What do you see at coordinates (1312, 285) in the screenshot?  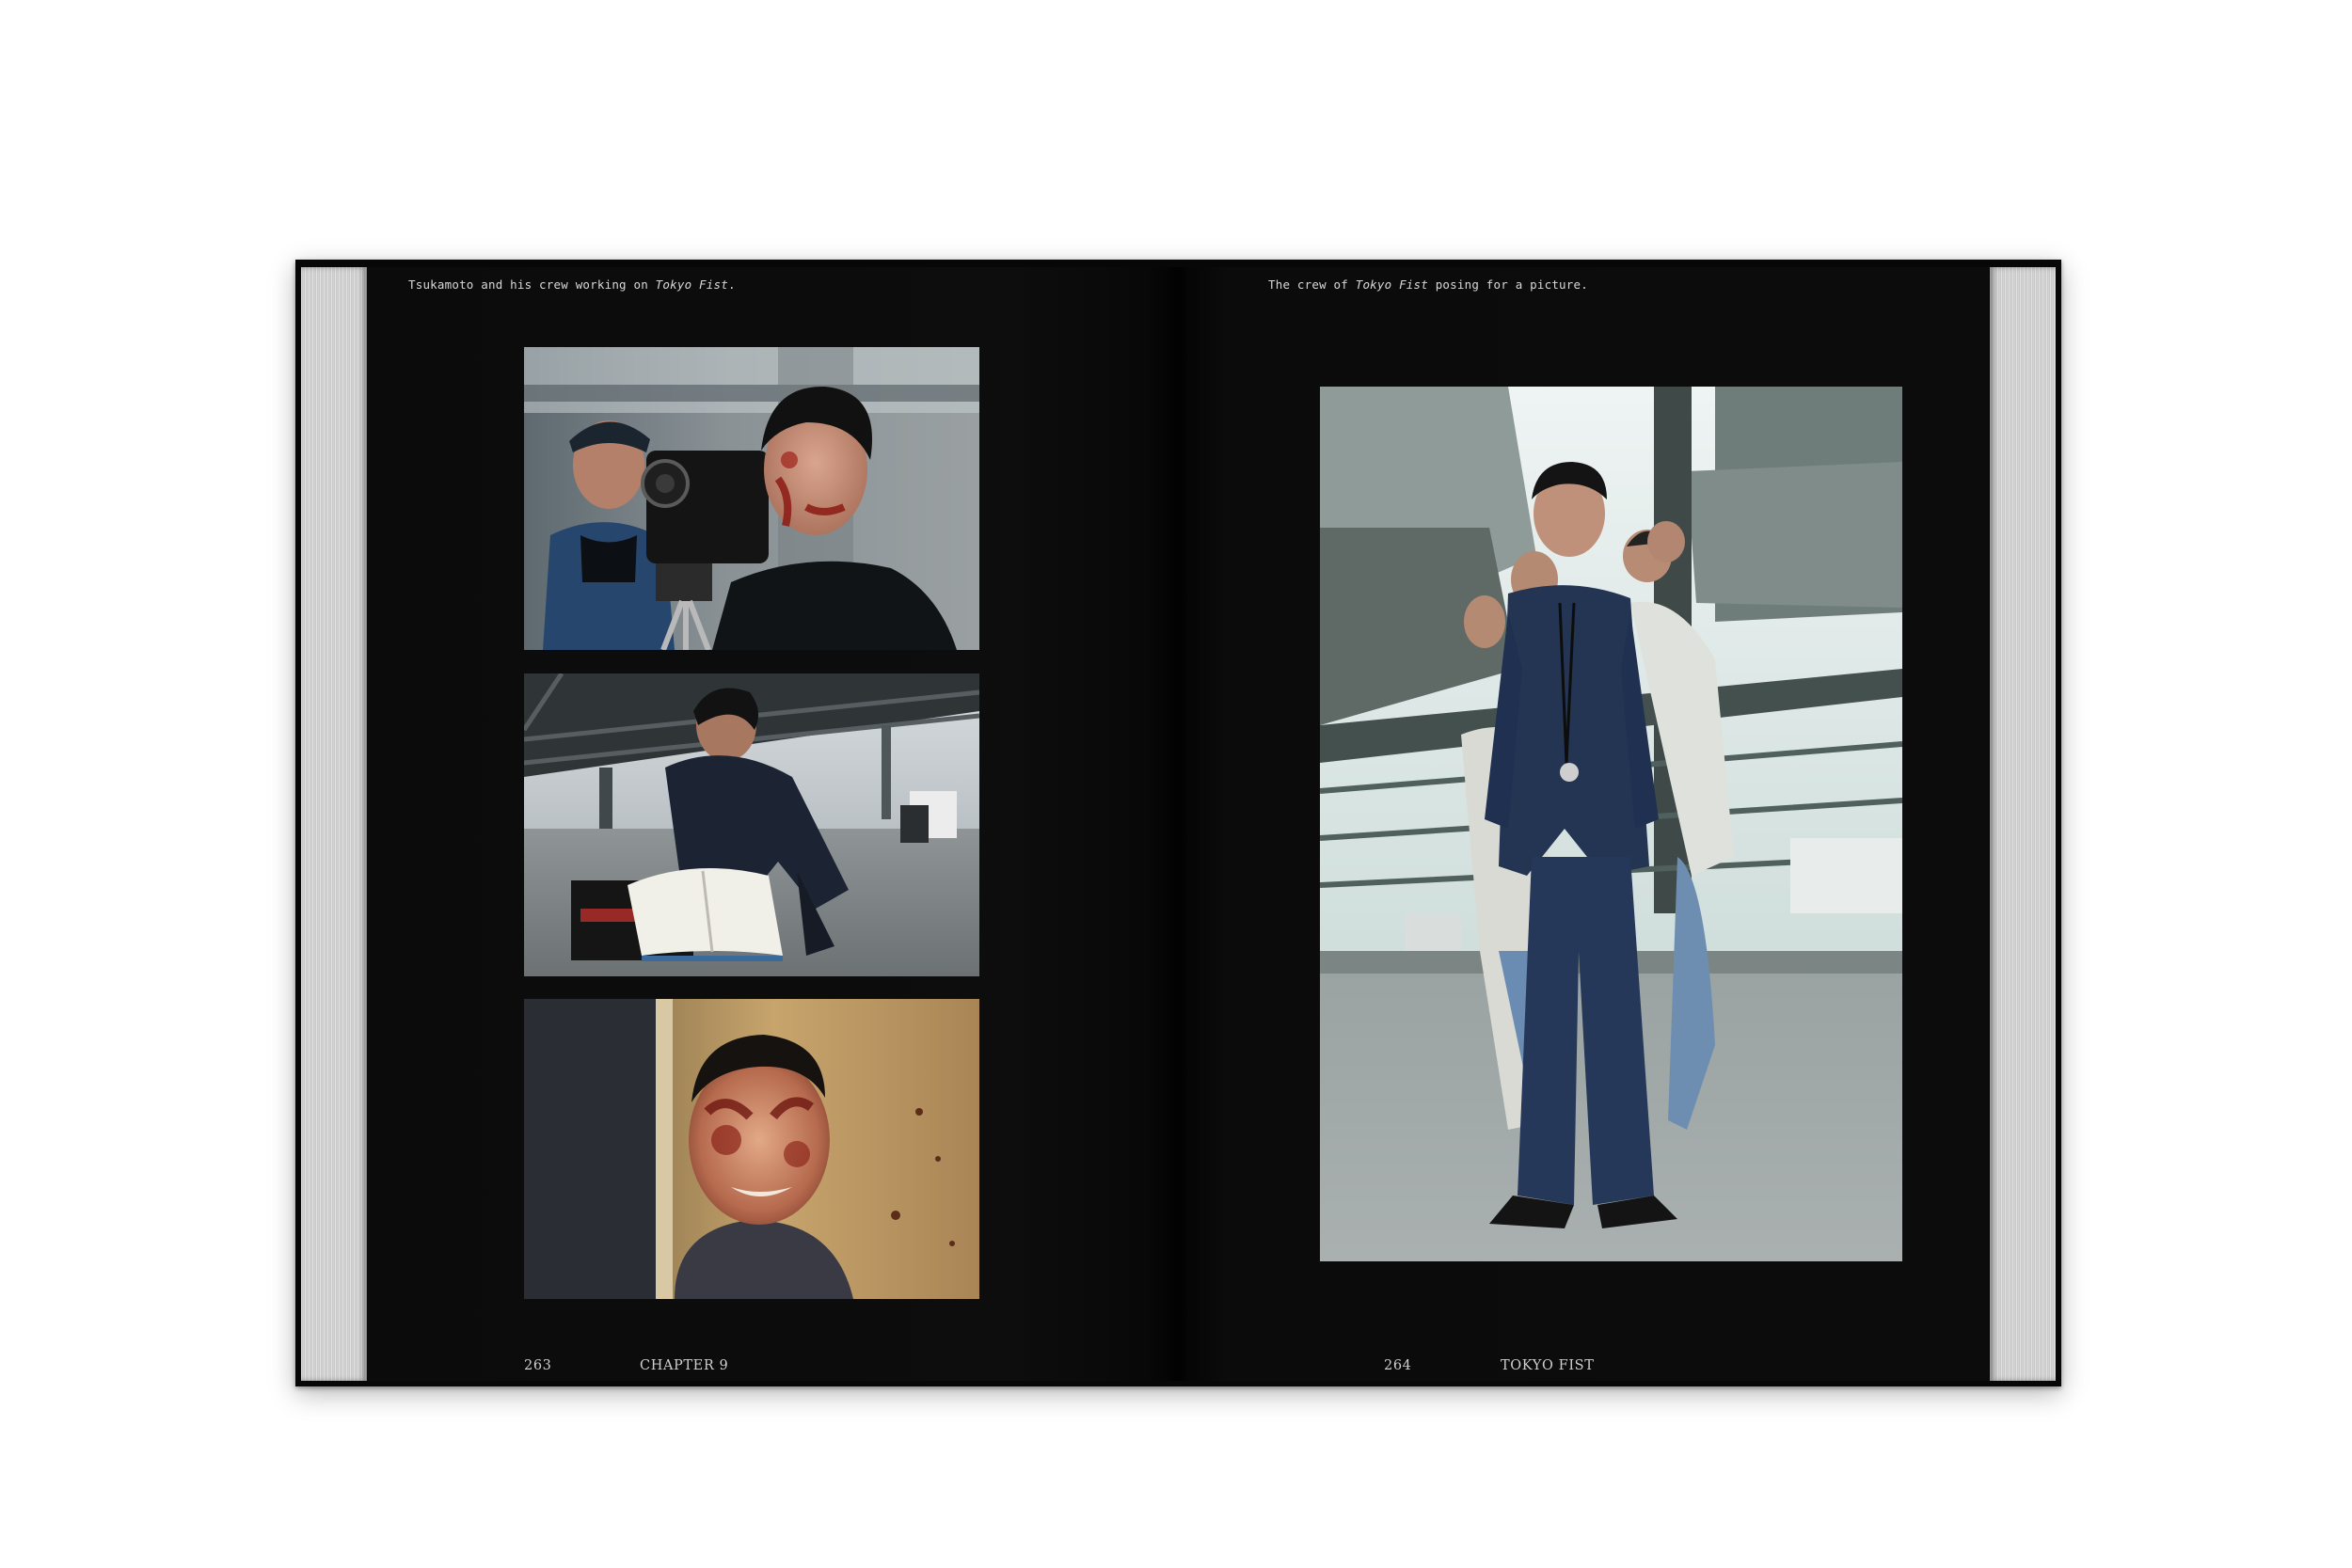 I see `right-caption-text: The crew of` at bounding box center [1312, 285].